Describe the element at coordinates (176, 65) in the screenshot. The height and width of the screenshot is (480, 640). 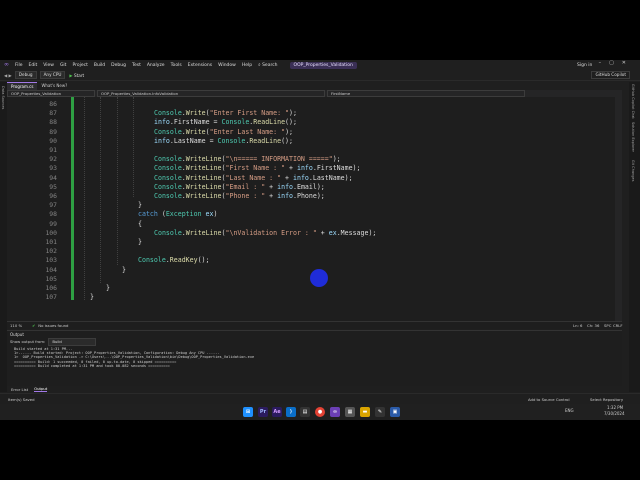
I see `menu-tools: Tools` at that location.